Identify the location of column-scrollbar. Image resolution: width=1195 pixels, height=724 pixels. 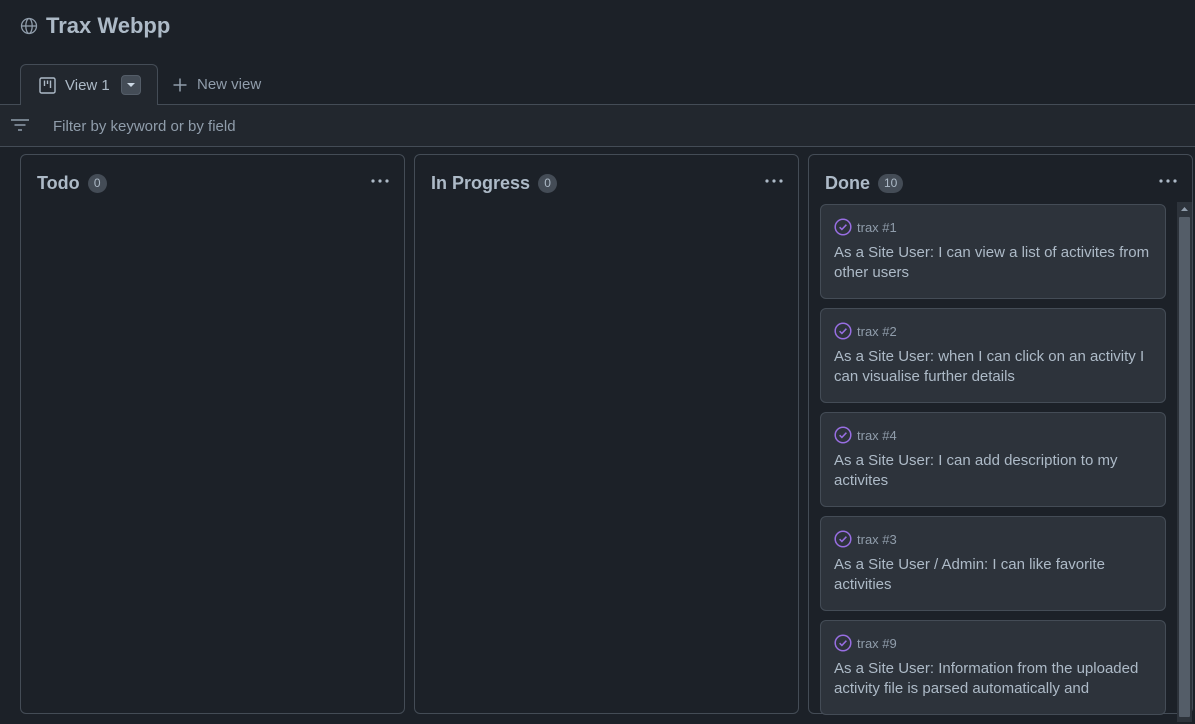
(1184, 462).